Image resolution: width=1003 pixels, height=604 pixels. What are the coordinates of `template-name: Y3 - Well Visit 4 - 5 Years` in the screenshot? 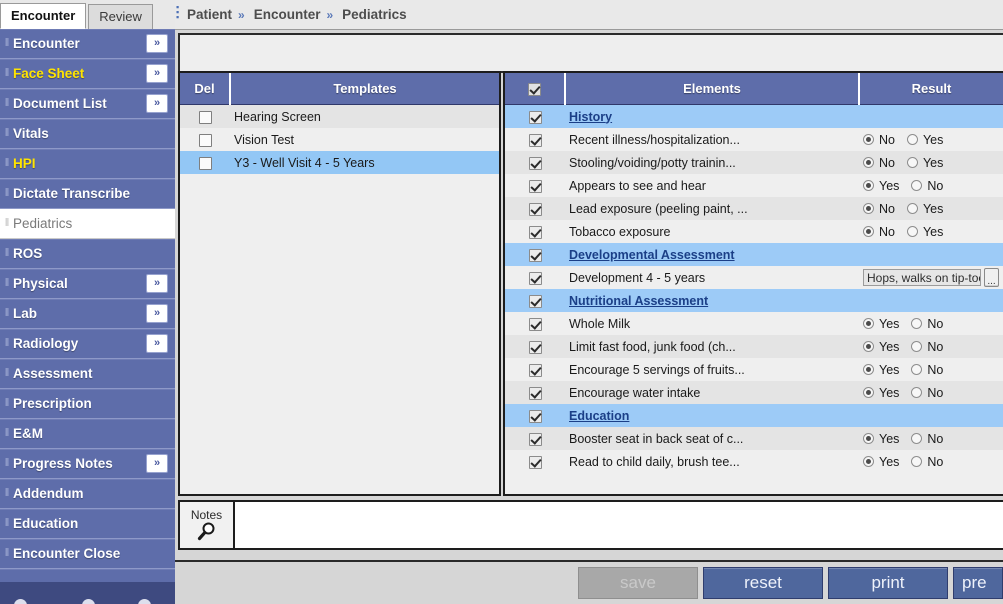 It's located at (364, 162).